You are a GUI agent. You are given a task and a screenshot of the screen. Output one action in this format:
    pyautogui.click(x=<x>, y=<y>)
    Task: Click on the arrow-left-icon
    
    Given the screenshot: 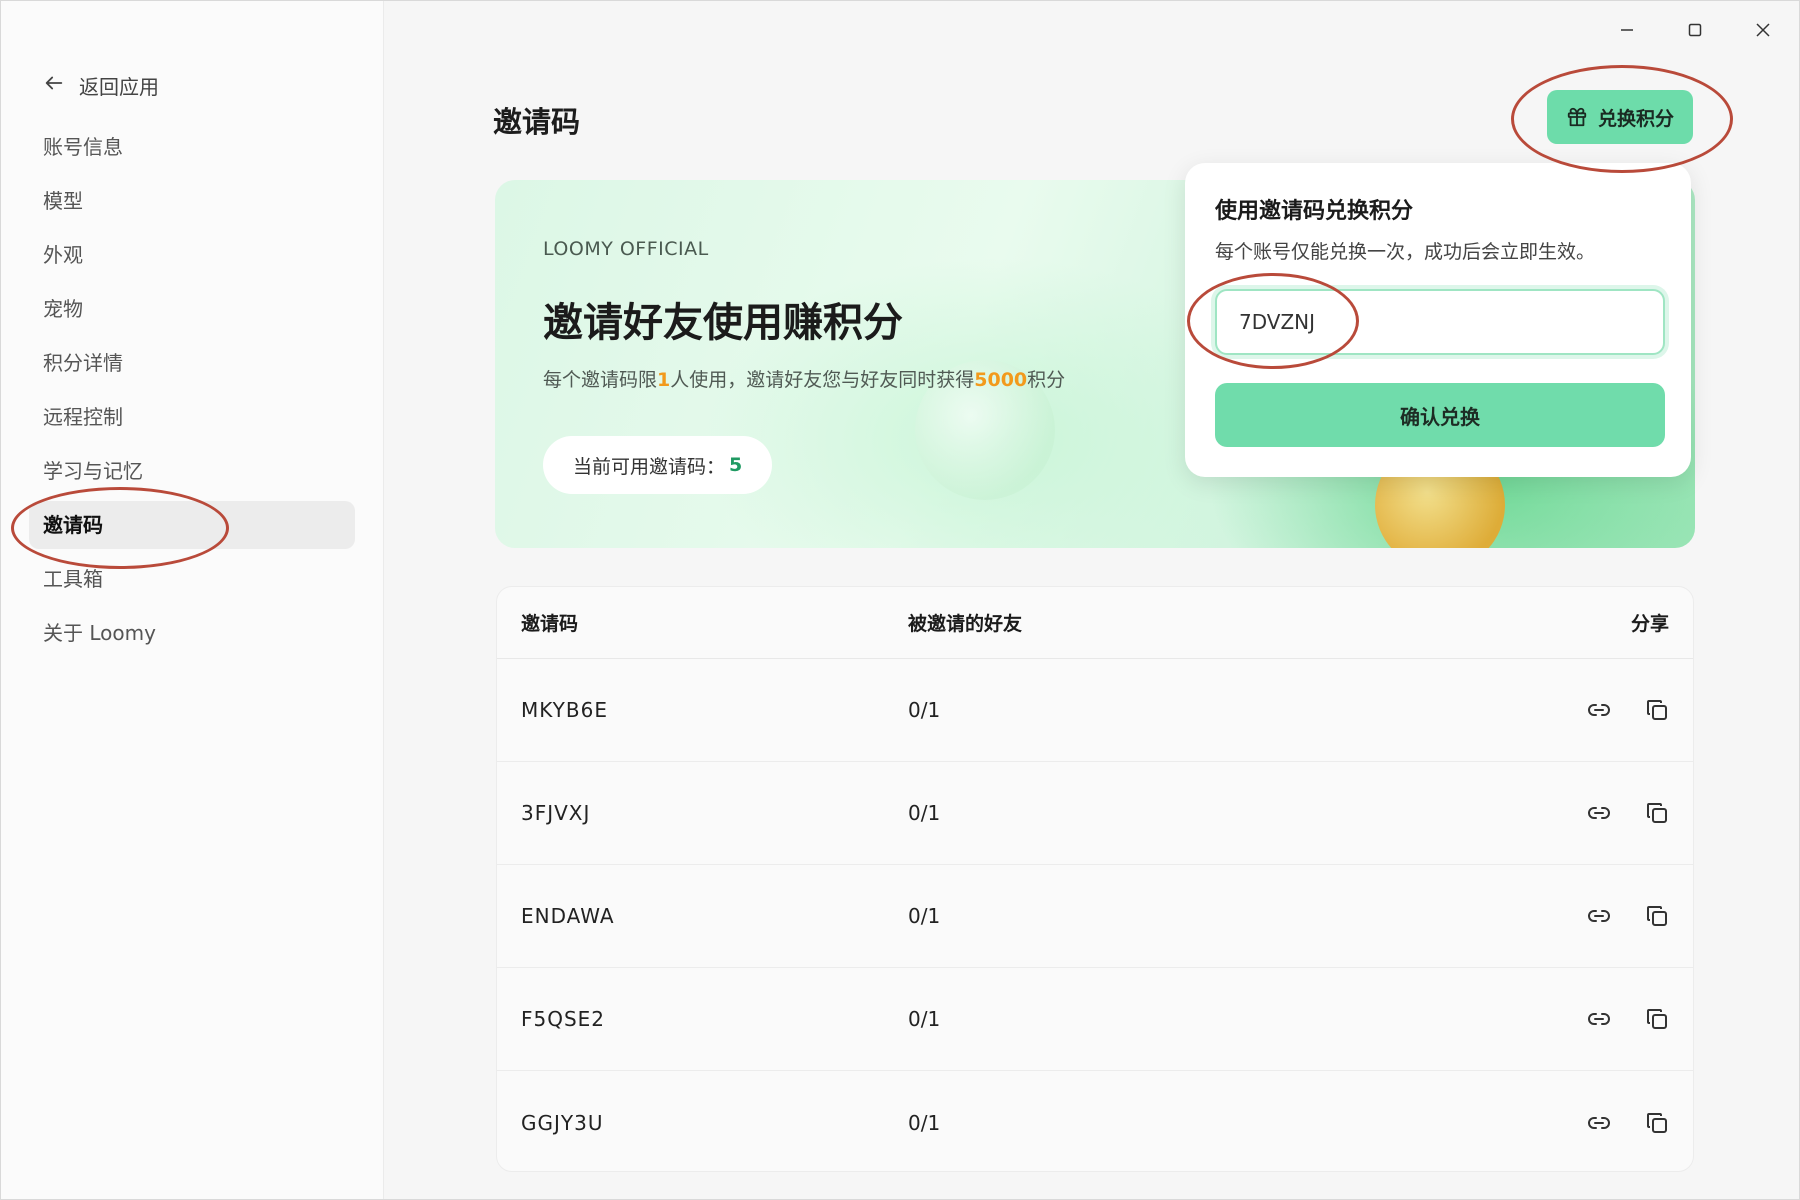 What is the action you would take?
    pyautogui.click(x=54, y=85)
    